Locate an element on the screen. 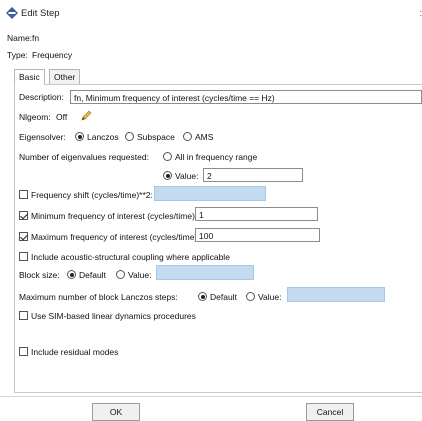  description-label: Description: is located at coordinates (41, 97).